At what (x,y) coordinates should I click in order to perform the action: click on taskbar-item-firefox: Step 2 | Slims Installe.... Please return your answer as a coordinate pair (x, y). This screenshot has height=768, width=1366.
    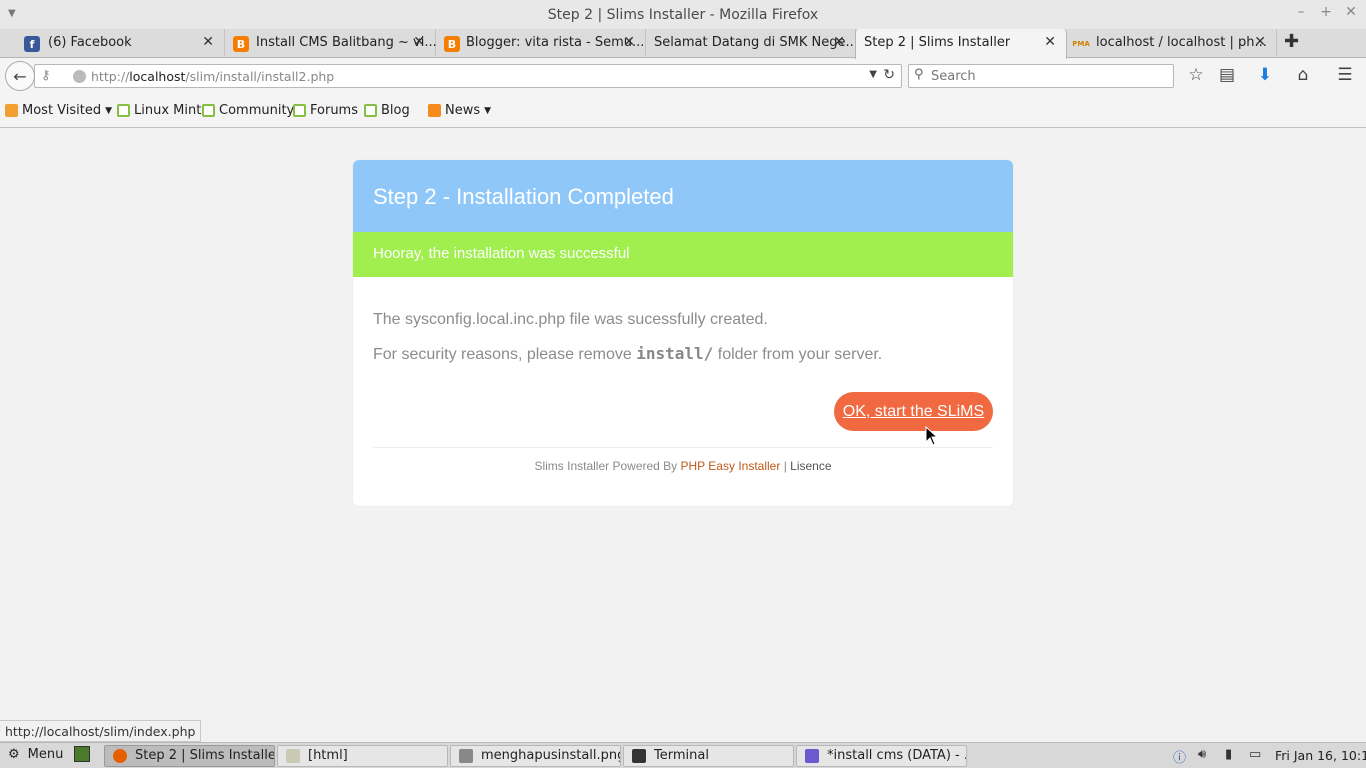
    Looking at the image, I should click on (189, 756).